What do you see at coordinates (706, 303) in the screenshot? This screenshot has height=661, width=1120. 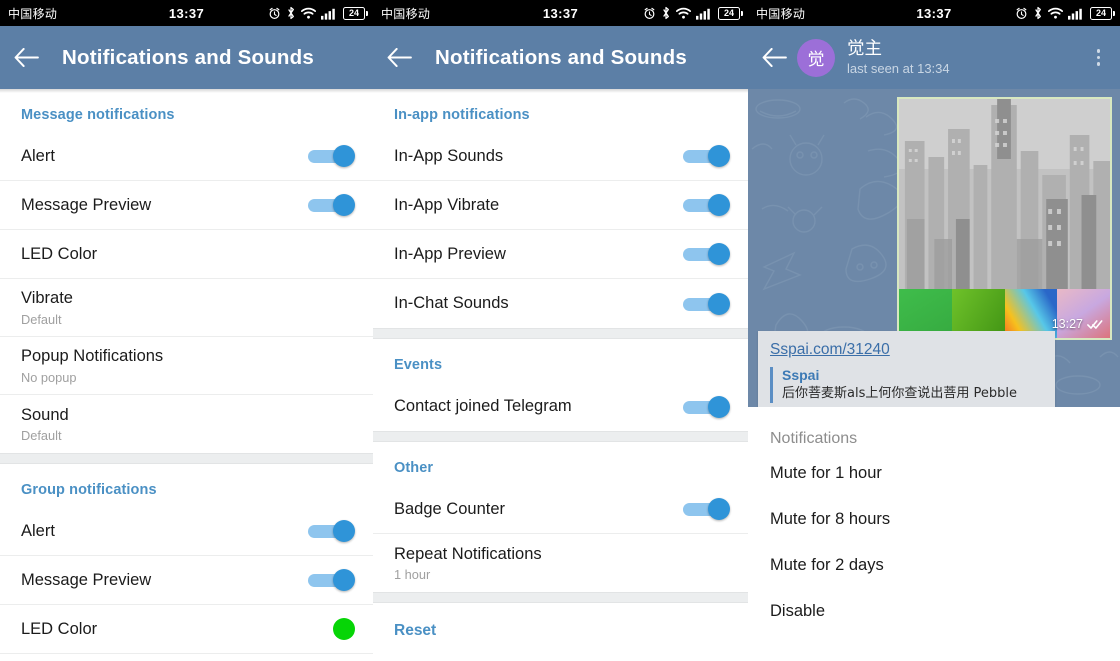 I see `toggle-in-chat-sounds` at bounding box center [706, 303].